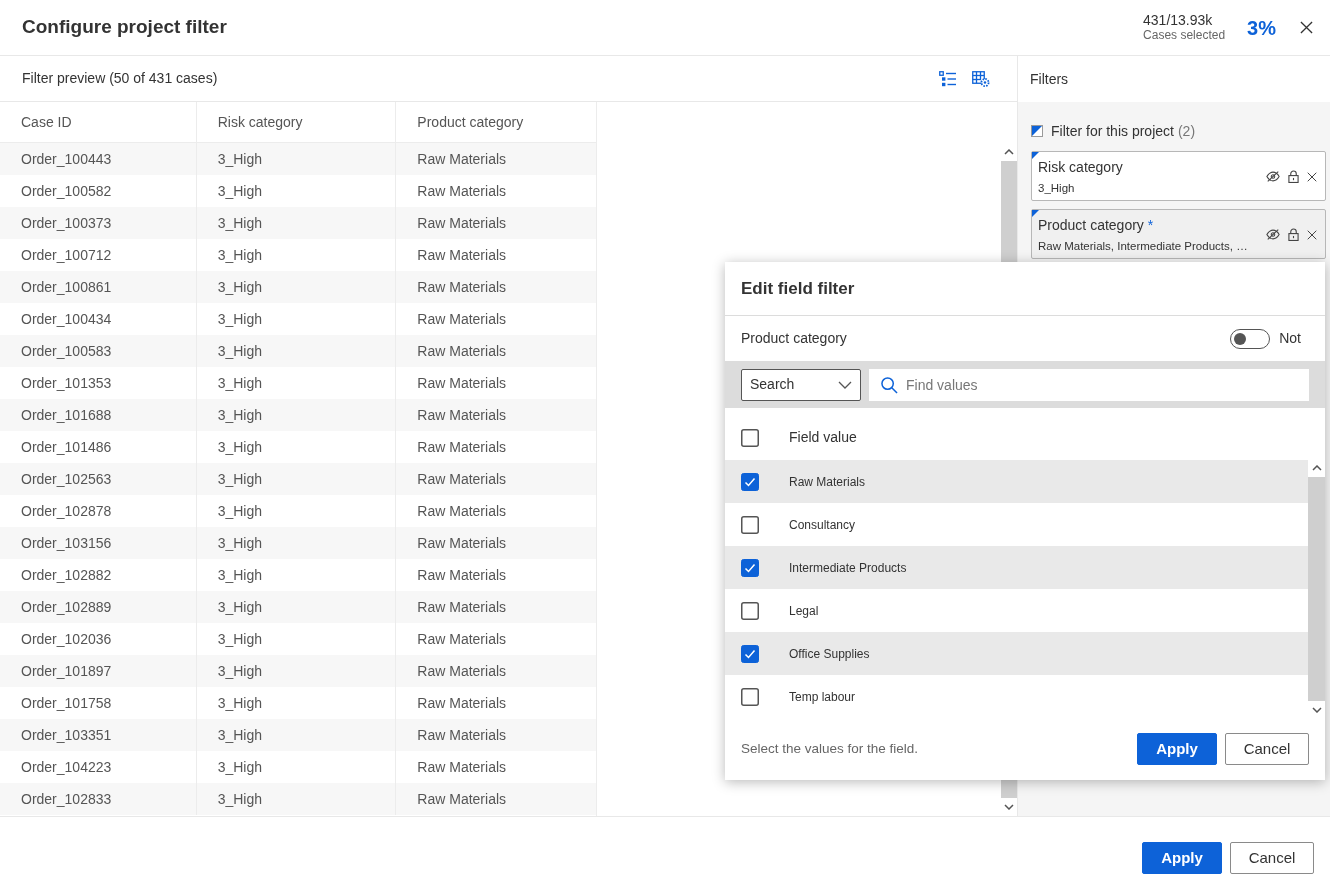 The height and width of the screenshot is (889, 1330). I want to click on table-cell: Order_100443, so click(98, 159).